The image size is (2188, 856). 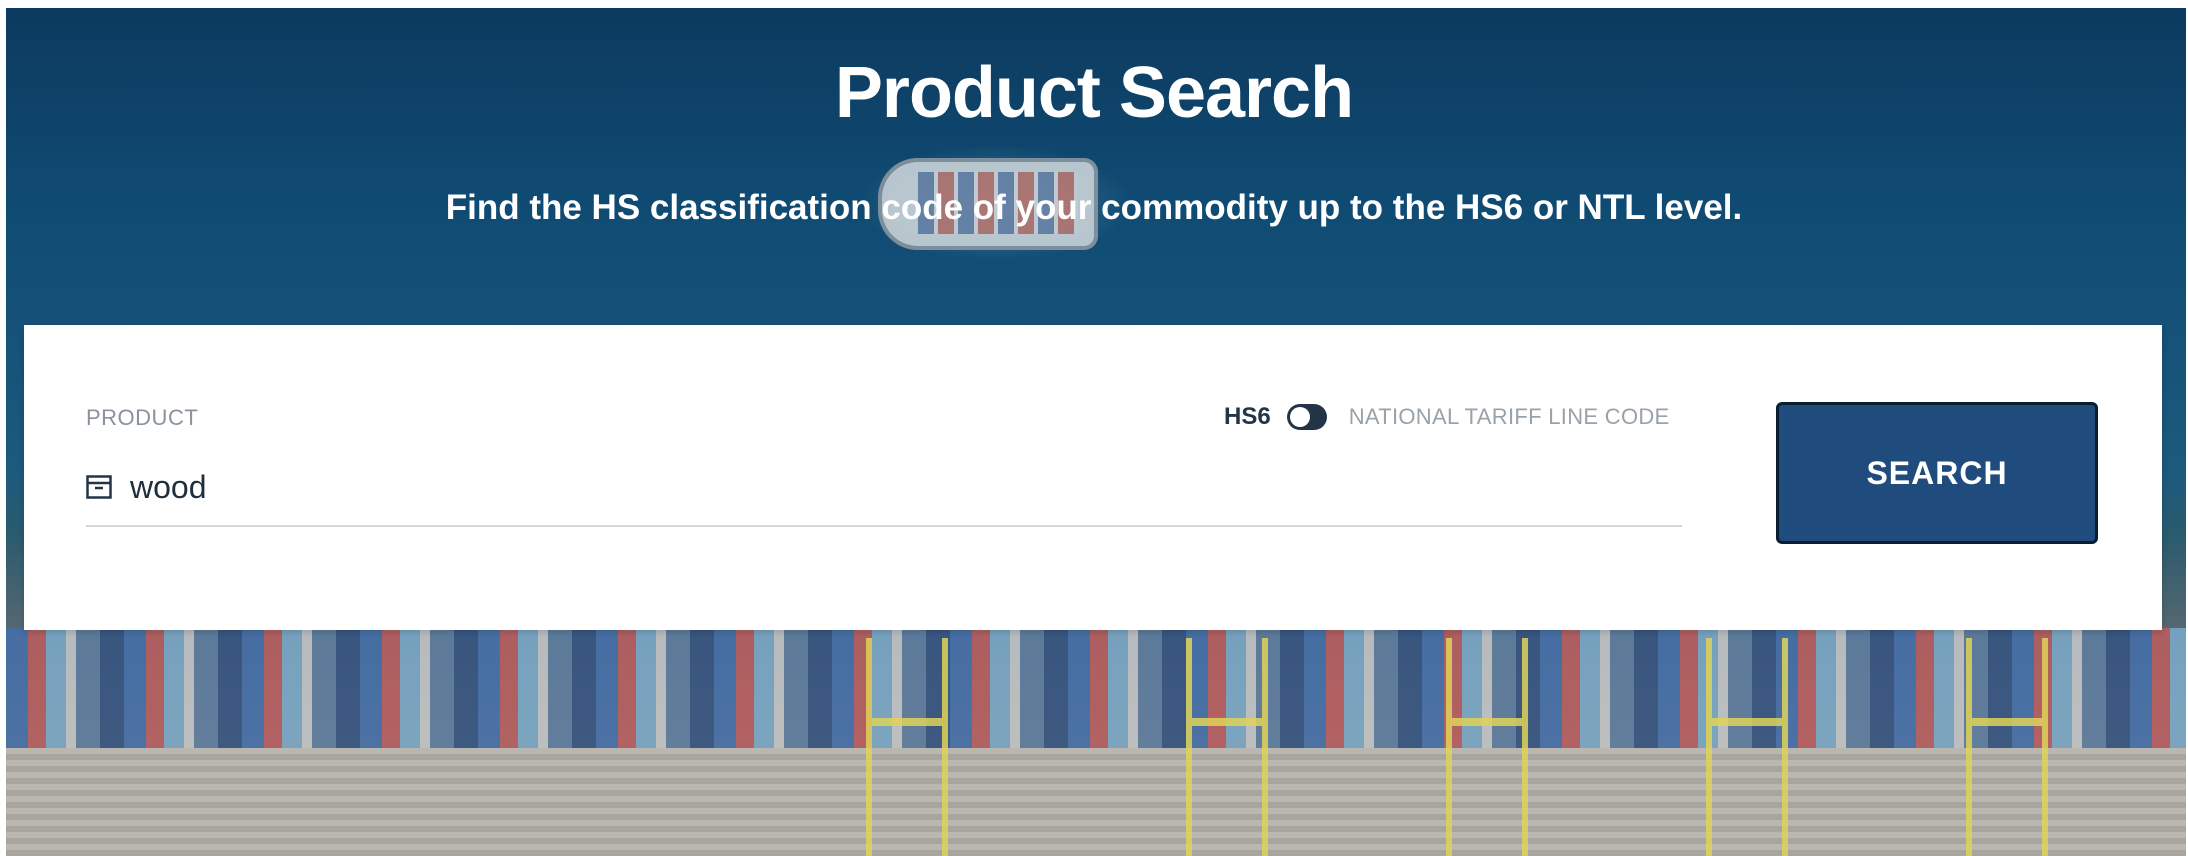 What do you see at coordinates (830, 487) in the screenshot?
I see `product-search-input` at bounding box center [830, 487].